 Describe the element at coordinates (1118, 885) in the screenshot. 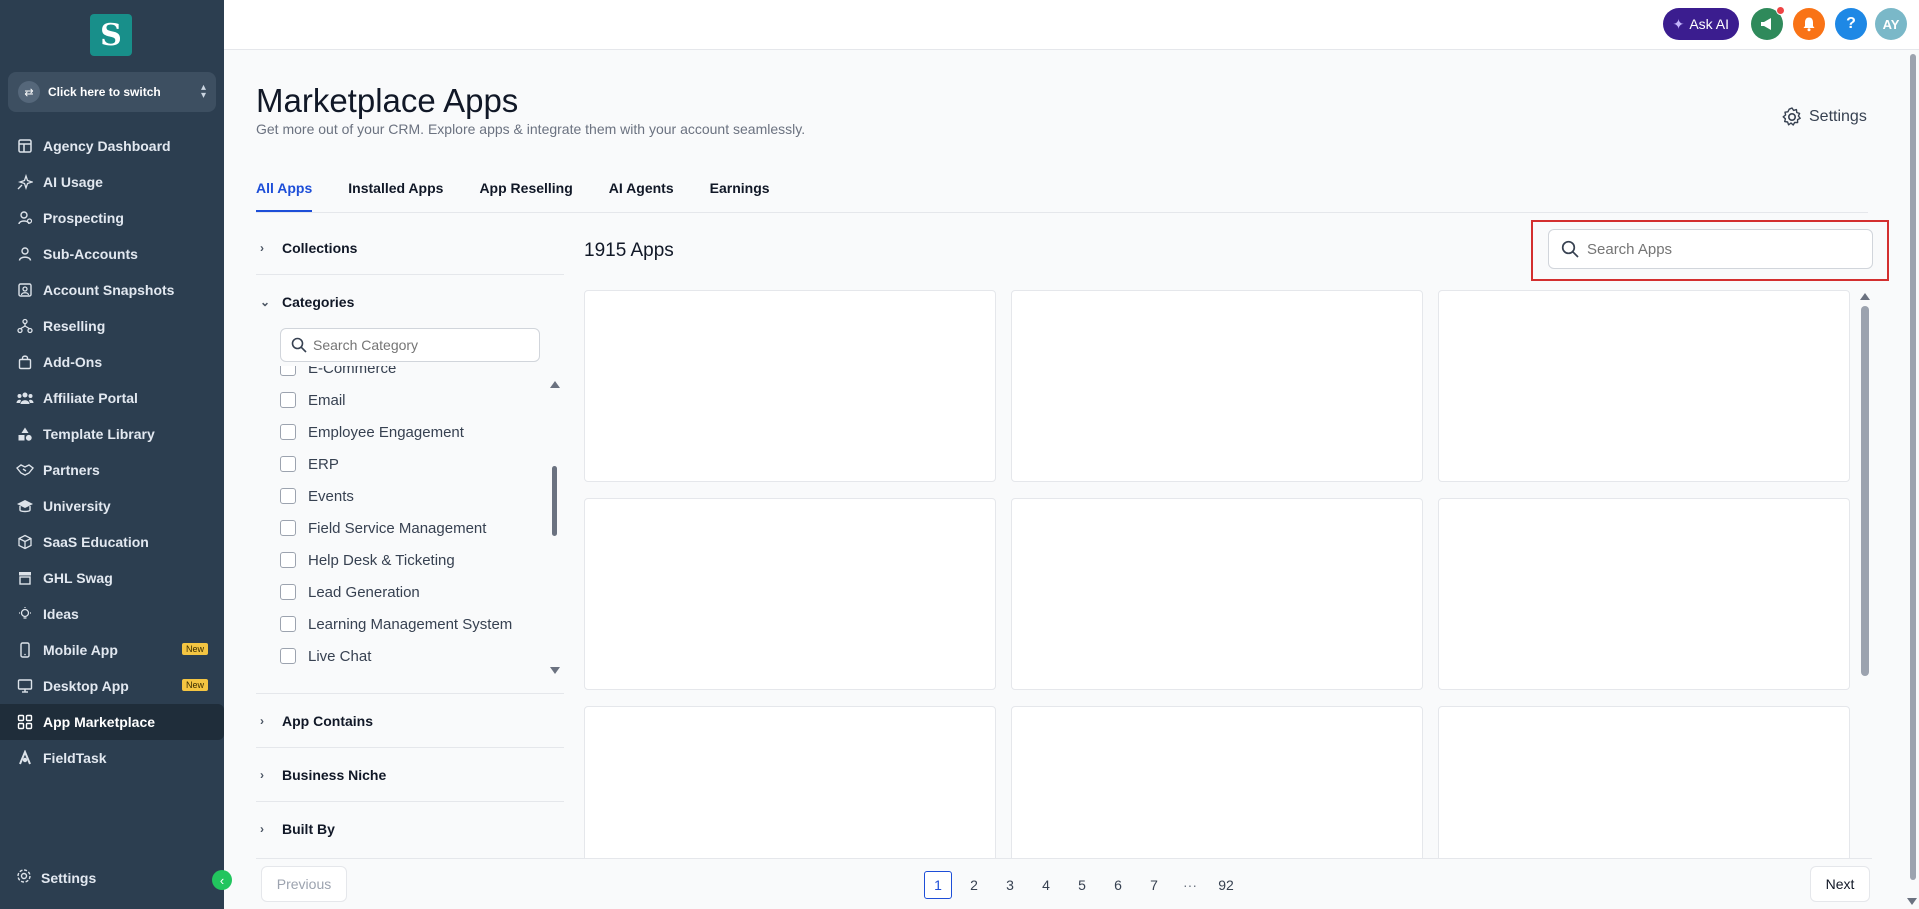

I see `page-button: 6` at that location.